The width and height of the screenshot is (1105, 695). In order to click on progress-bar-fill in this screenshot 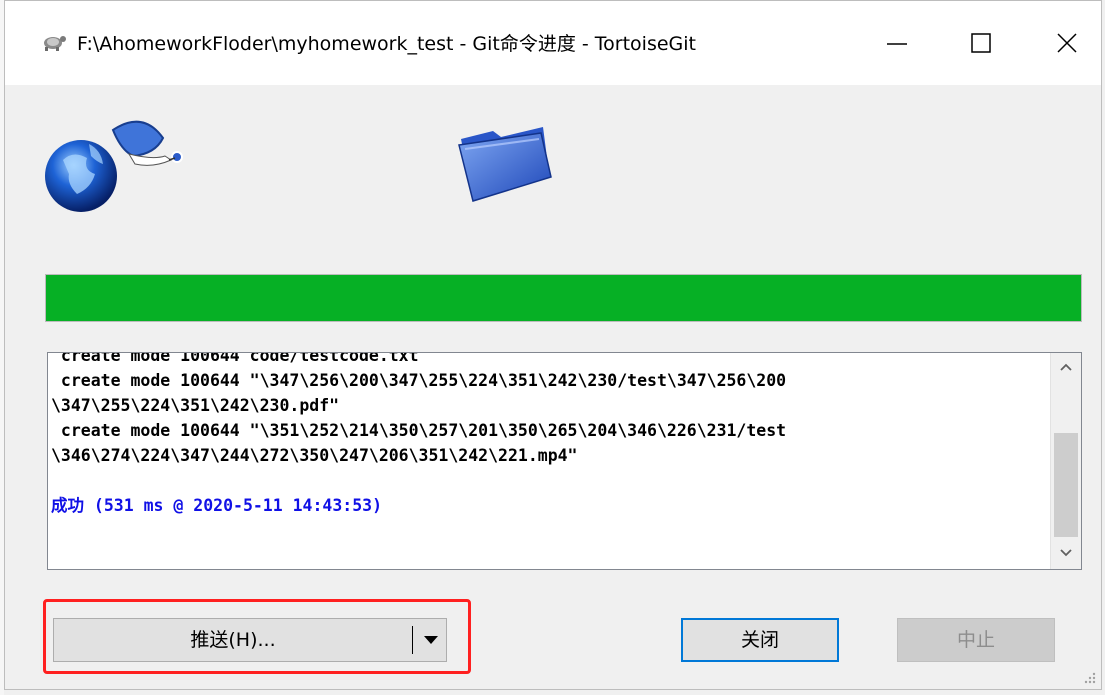, I will do `click(563, 298)`.